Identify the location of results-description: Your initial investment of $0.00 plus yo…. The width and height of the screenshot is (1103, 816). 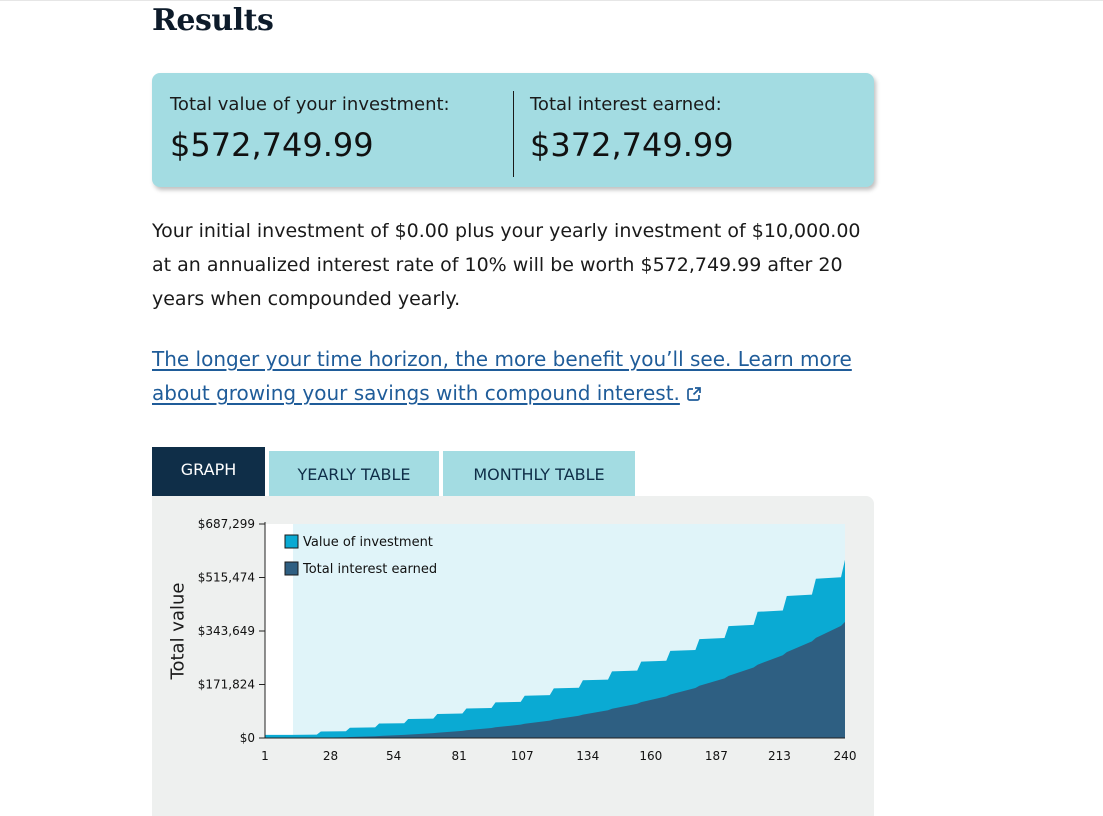
(506, 265).